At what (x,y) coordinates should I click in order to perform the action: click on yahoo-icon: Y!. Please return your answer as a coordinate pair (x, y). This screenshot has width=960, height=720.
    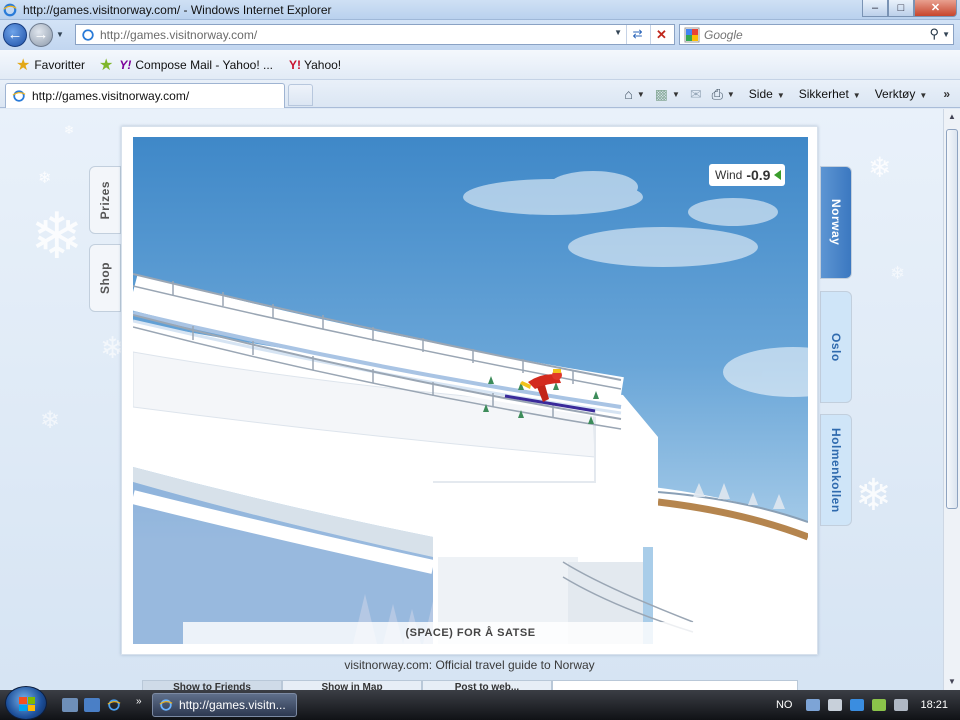
    Looking at the image, I should click on (295, 64).